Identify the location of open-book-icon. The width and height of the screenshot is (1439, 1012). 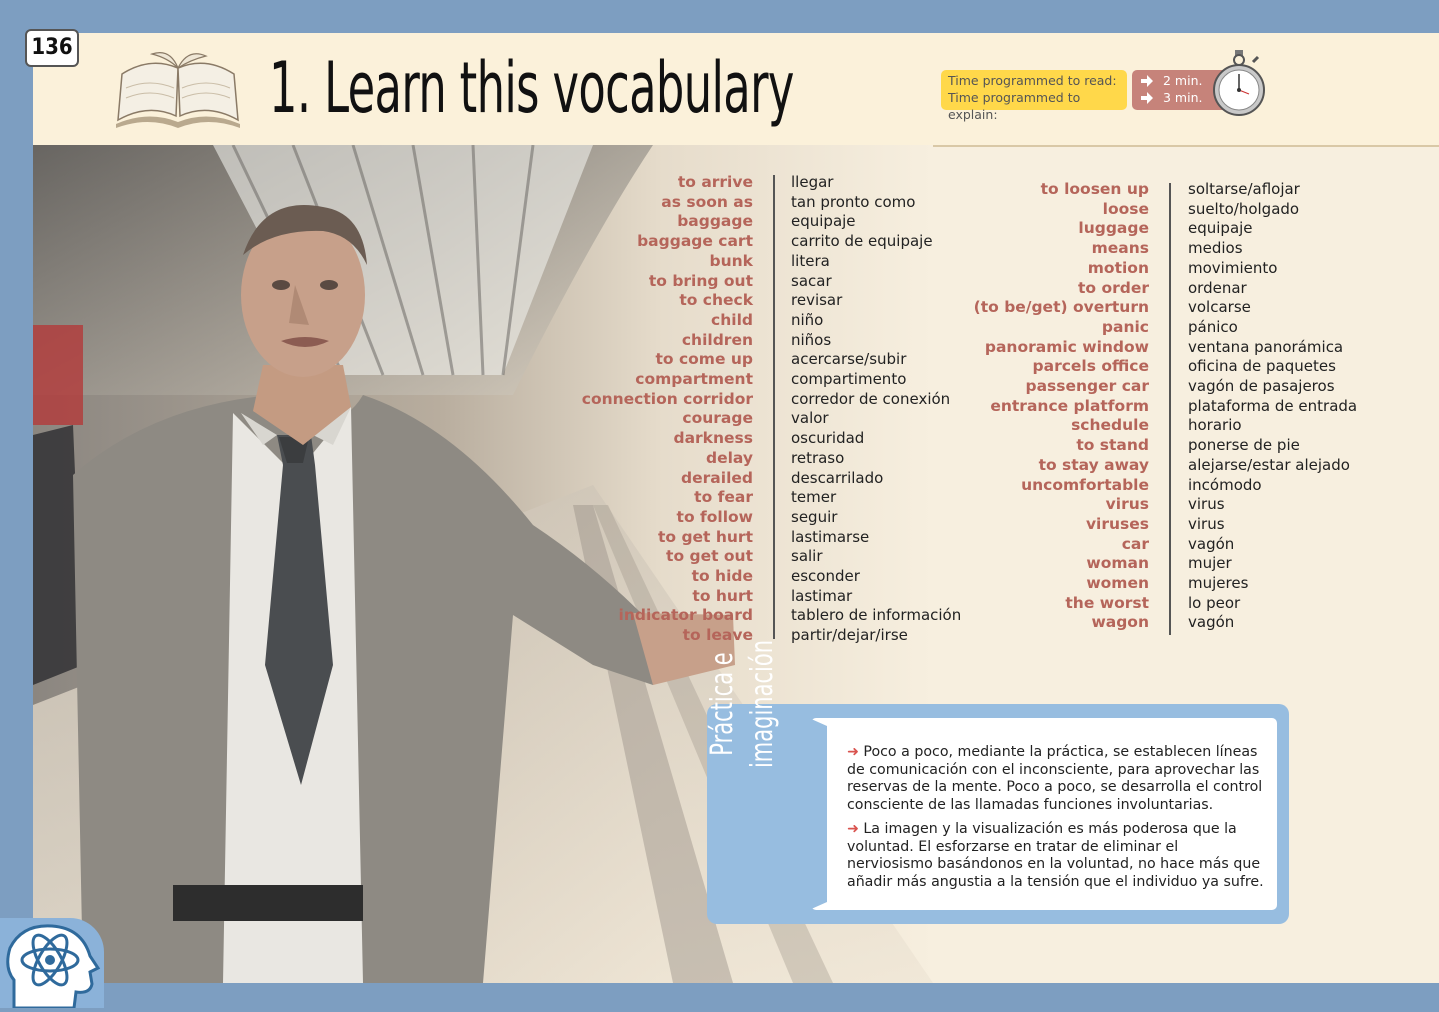
(178, 95).